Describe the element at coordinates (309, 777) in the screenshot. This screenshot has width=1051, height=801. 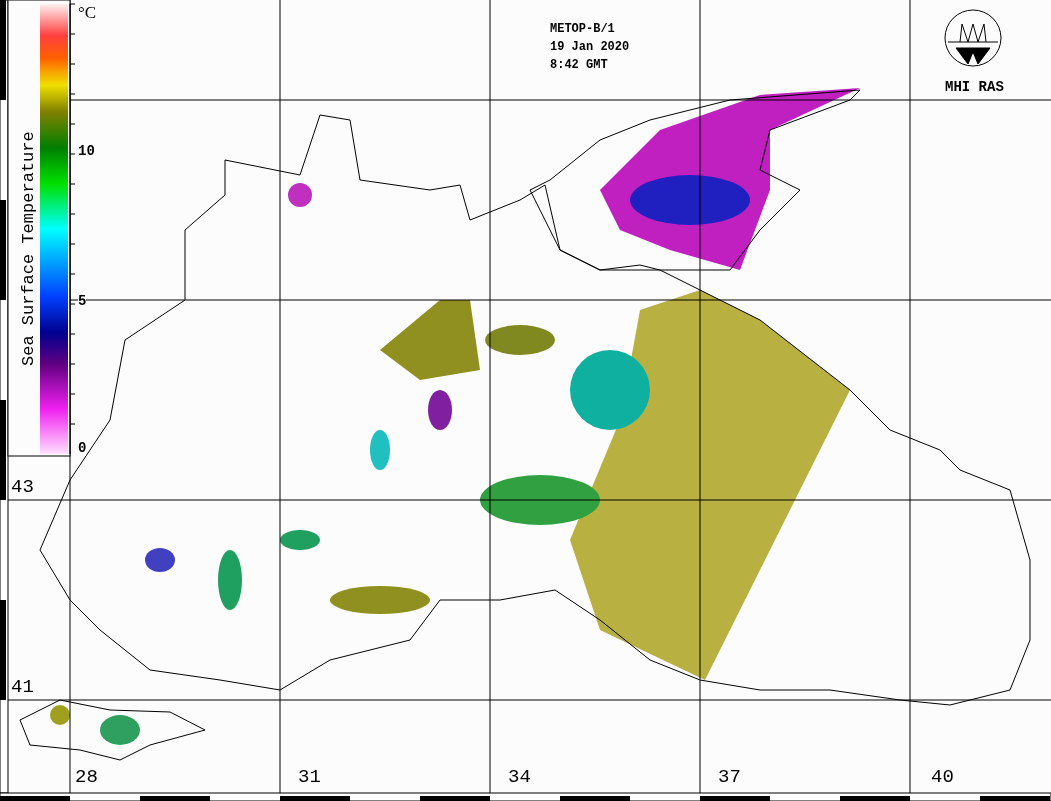
I see `longitude-label: 31` at that location.